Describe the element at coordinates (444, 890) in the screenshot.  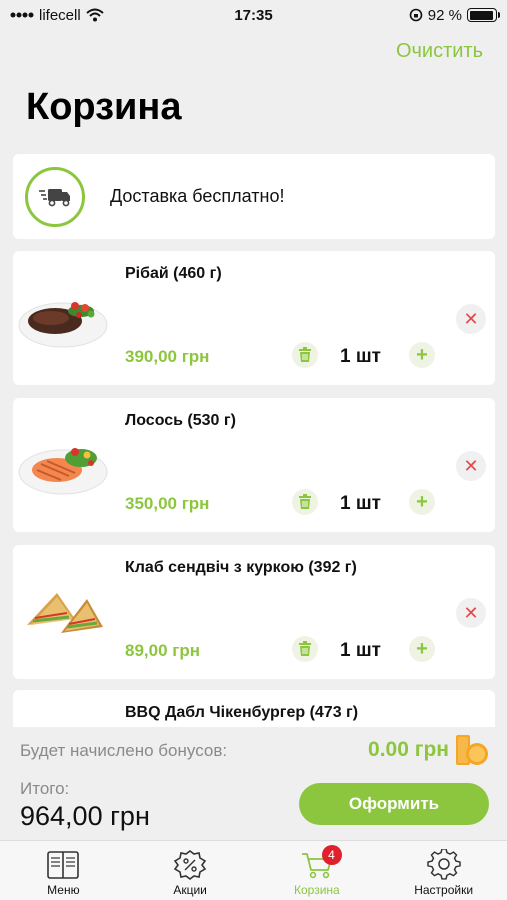
I see `tab-label: Настройки` at that location.